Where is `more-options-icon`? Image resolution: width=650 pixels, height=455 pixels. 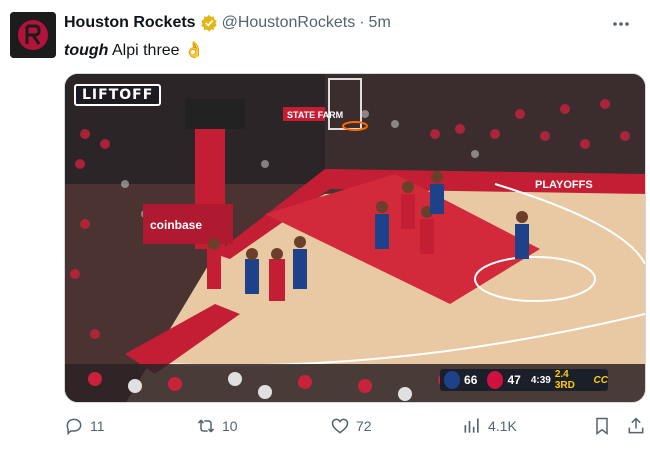
more-options-icon is located at coordinates (621, 24).